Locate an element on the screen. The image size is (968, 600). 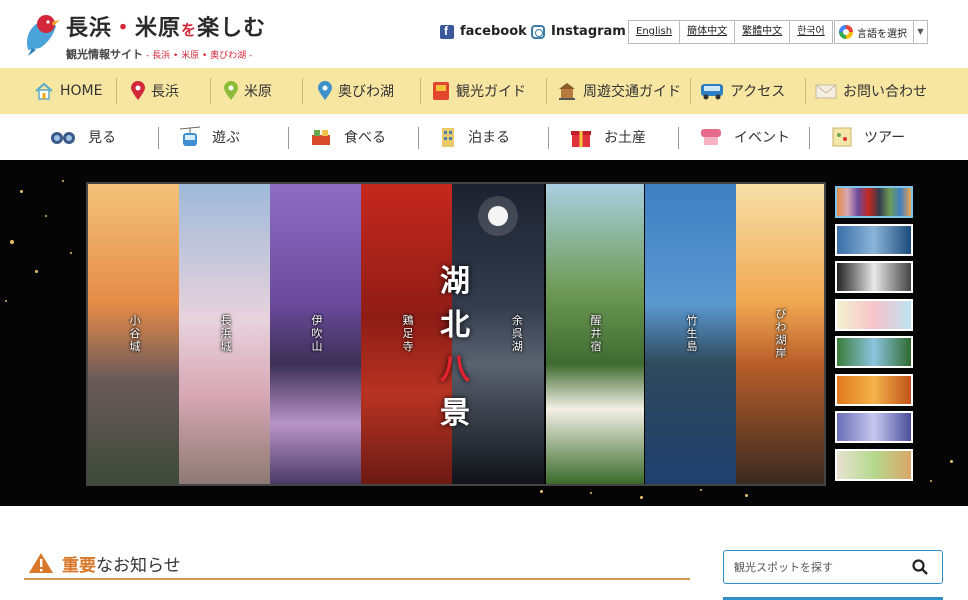
language-links: English 簡体中文 繁體中文 한국어 is located at coordinates (730, 32).